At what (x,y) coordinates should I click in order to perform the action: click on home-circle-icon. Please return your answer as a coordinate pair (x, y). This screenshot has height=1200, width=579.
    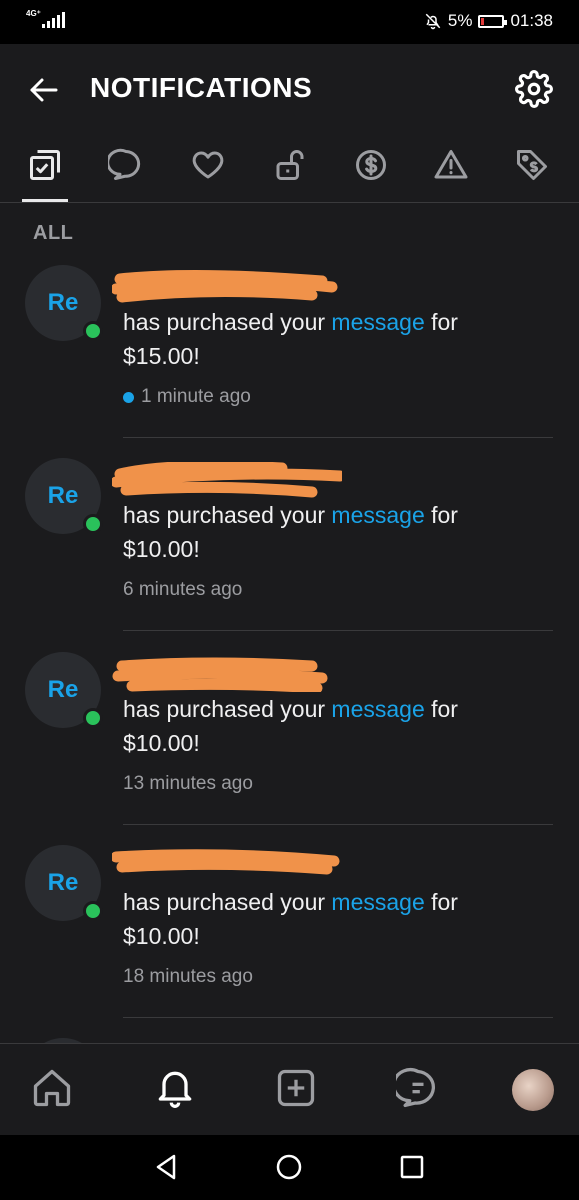
    Looking at the image, I should click on (289, 1167).